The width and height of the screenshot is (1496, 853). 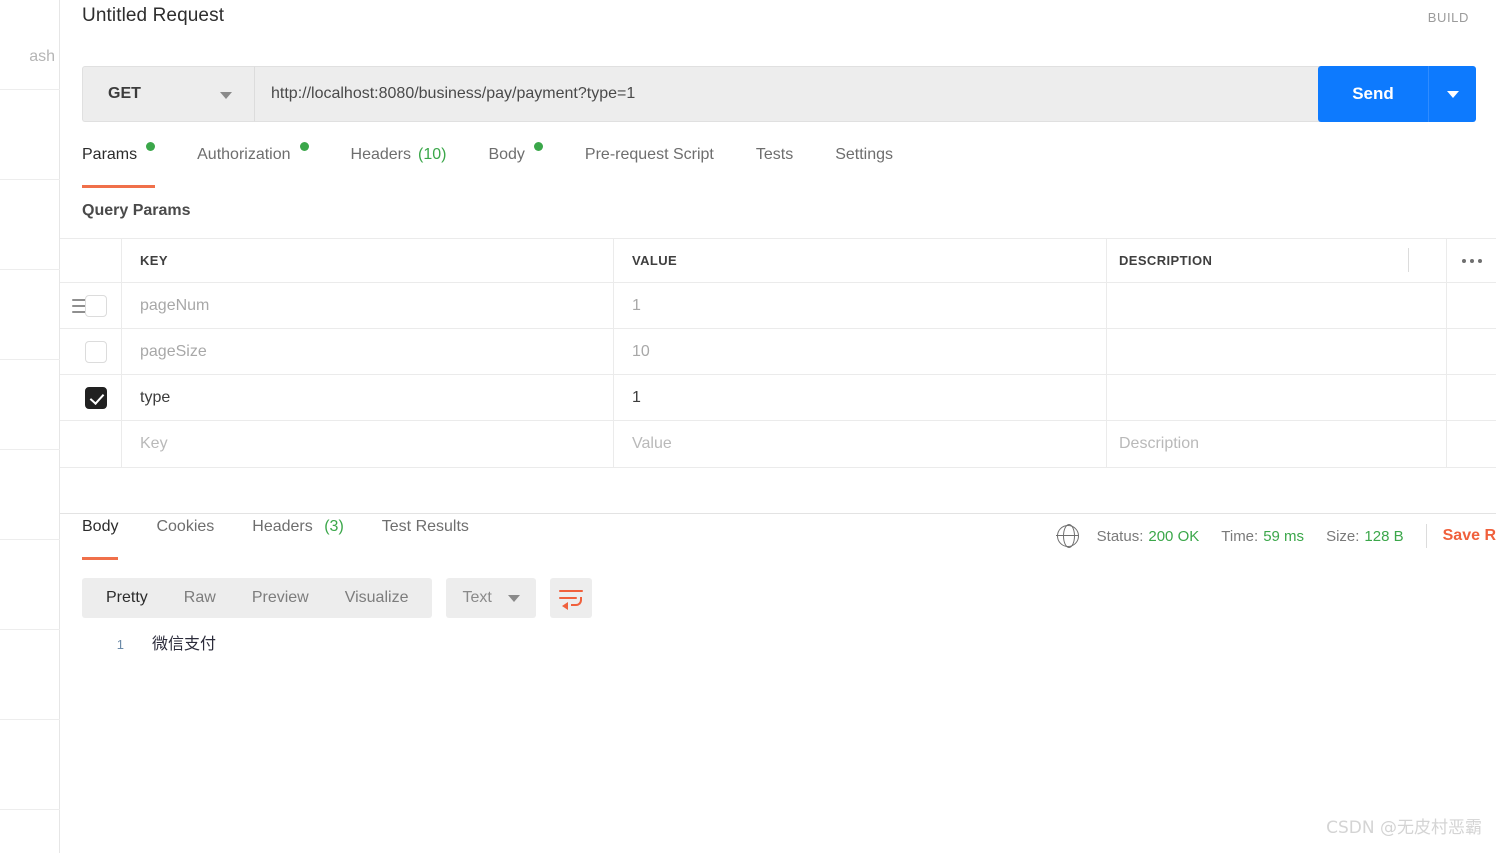 What do you see at coordinates (864, 154) in the screenshot?
I see `tab-settings-label: Settings` at bounding box center [864, 154].